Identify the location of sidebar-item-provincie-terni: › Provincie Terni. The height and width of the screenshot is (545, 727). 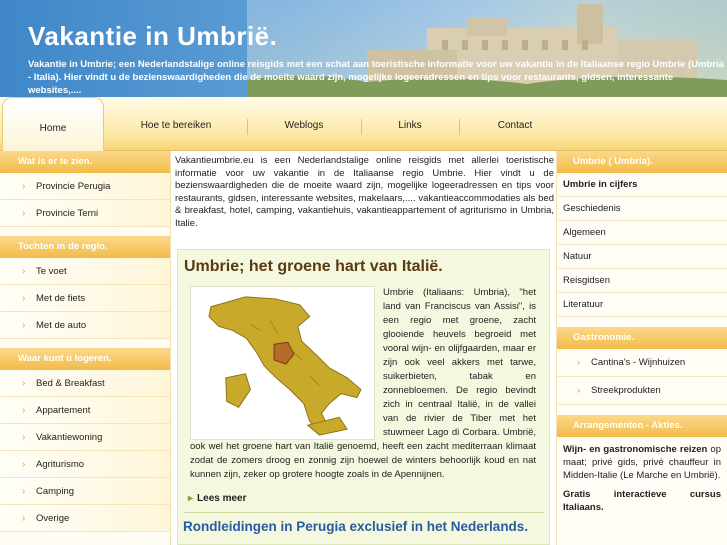
(85, 213).